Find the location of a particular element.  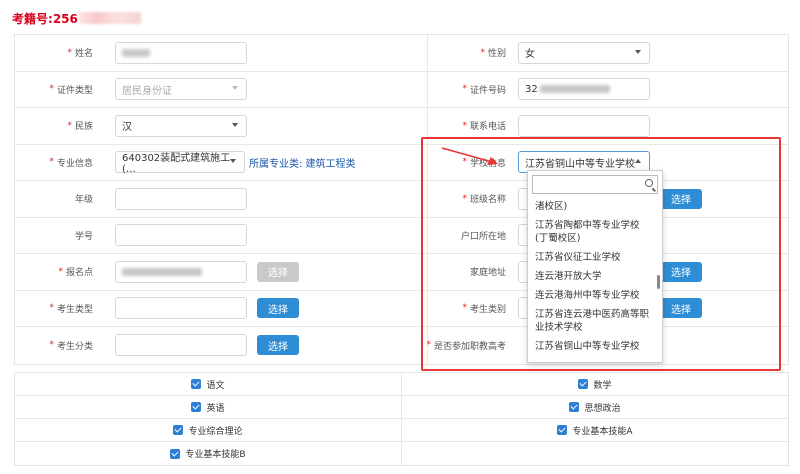

subject-item: 专业基本技能B is located at coordinates (208, 453).